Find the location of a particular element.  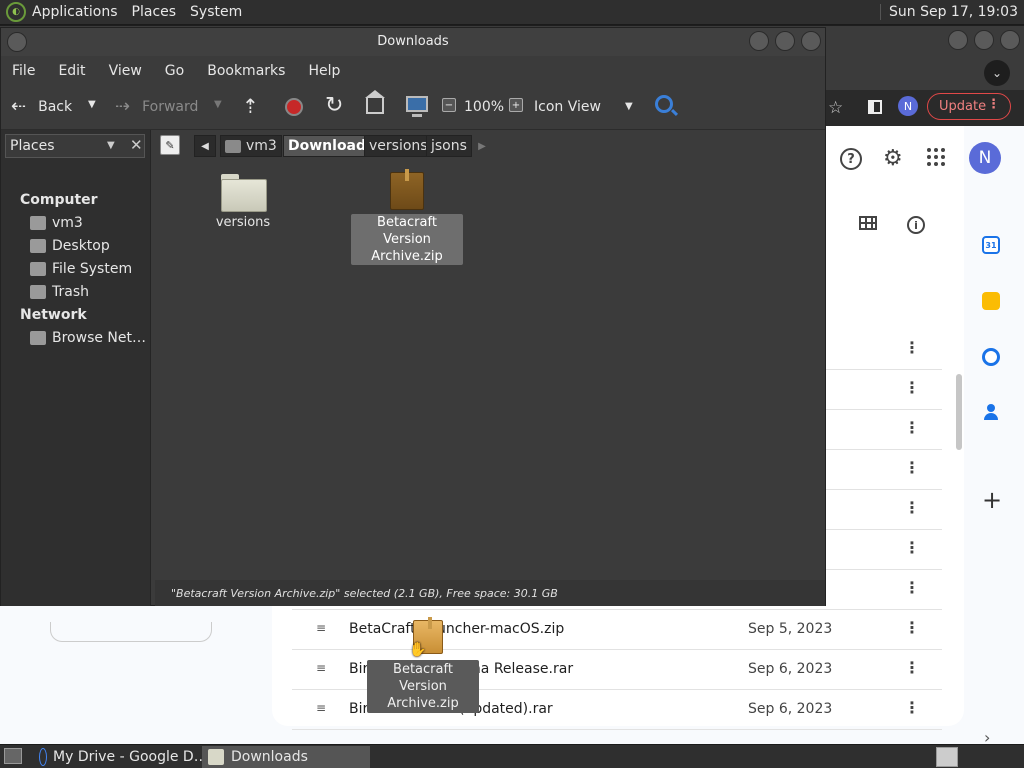

profile-avatar: N is located at coordinates (908, 106).